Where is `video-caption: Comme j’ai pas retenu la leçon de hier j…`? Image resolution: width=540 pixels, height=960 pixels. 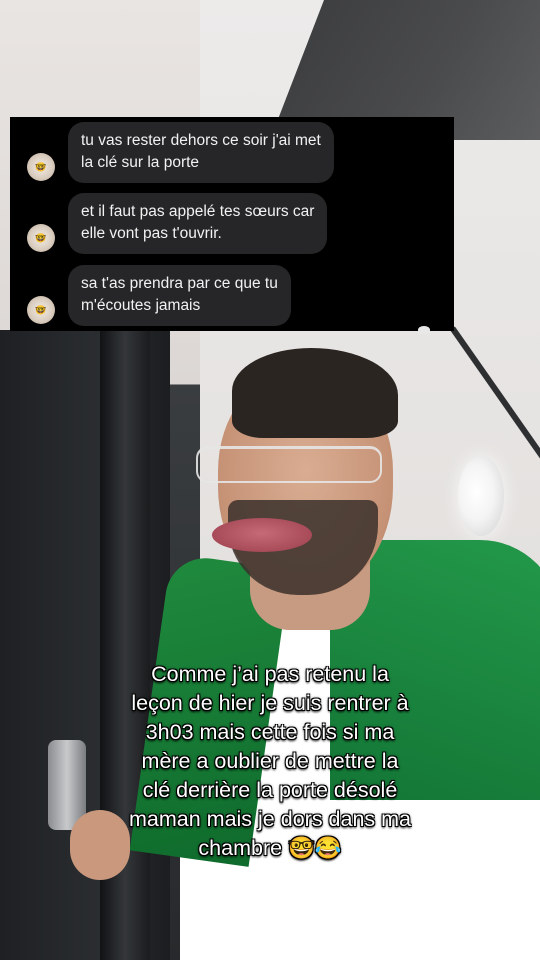
video-caption: Comme j’ai pas retenu la leçon de hier j… is located at coordinates (270, 761).